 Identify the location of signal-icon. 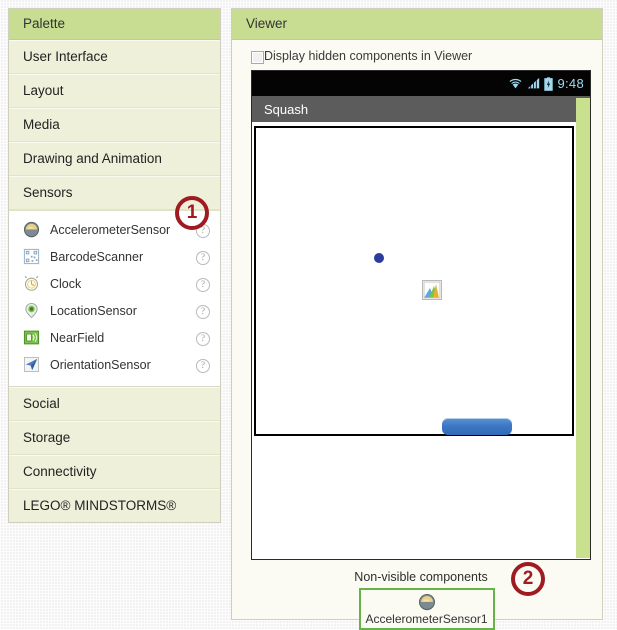
(534, 83).